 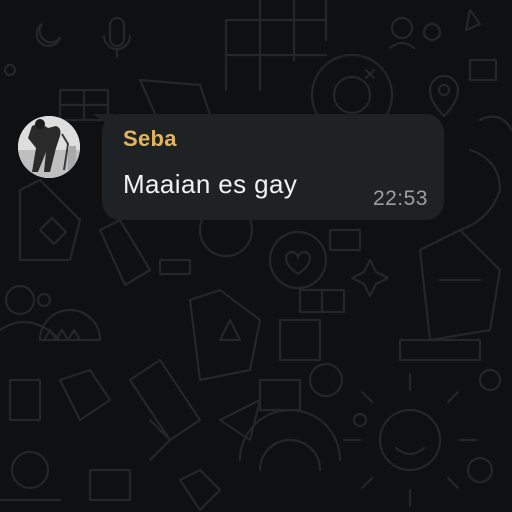 I want to click on message-bubble: Seba Maaian es gay 22:53, so click(x=273, y=167).